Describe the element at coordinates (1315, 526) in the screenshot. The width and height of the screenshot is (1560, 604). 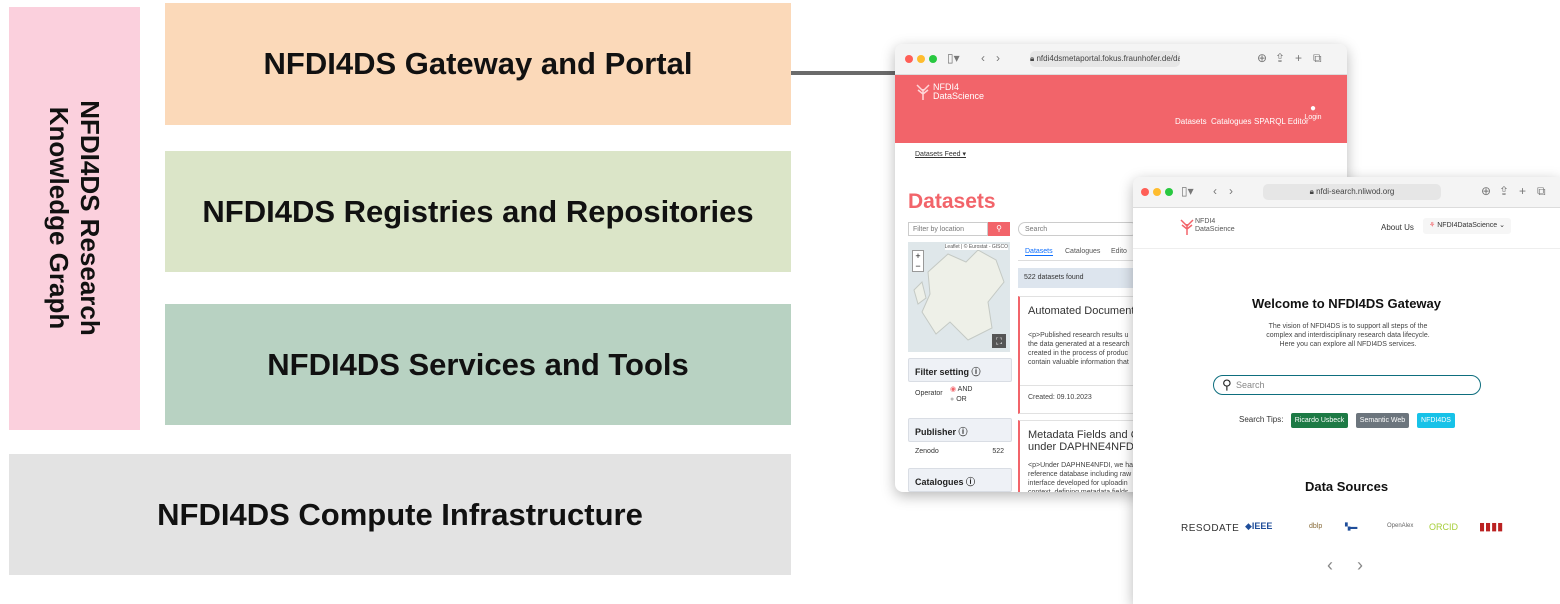
I see `dblp-logo: dblp` at that location.